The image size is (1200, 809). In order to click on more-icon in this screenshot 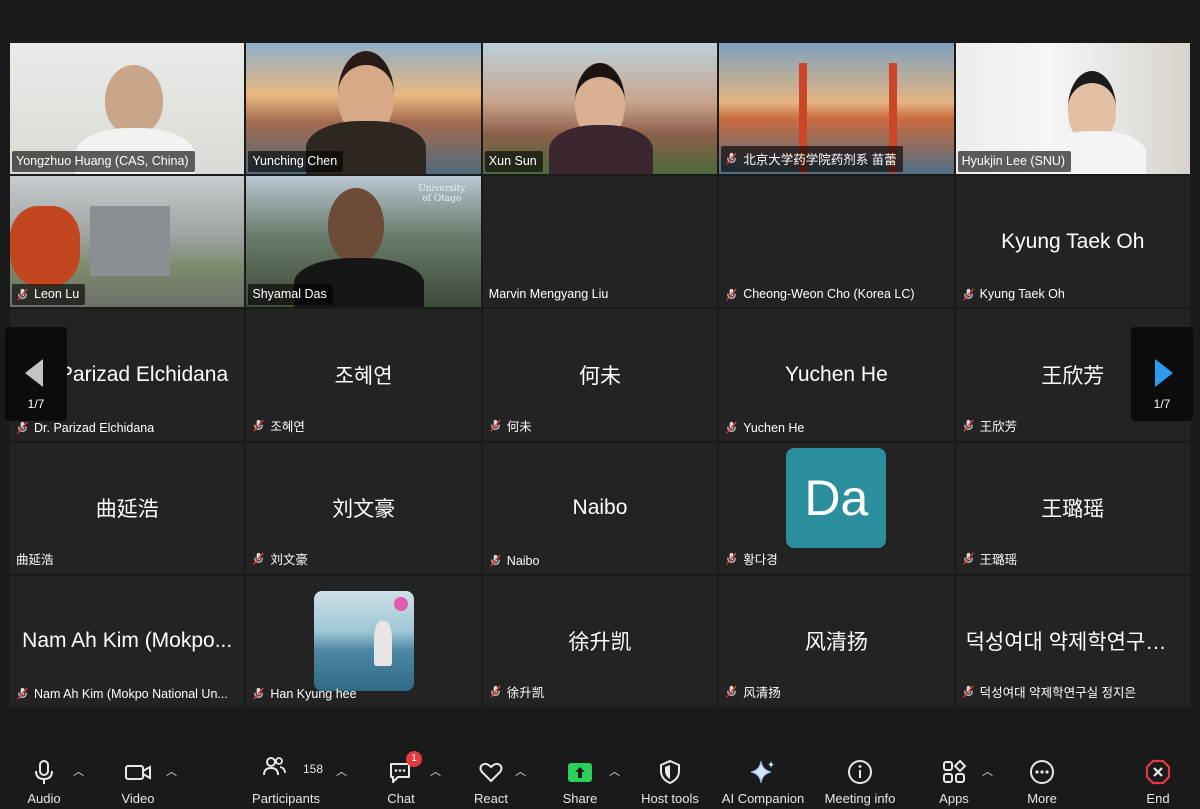, I will do `click(1042, 772)`.